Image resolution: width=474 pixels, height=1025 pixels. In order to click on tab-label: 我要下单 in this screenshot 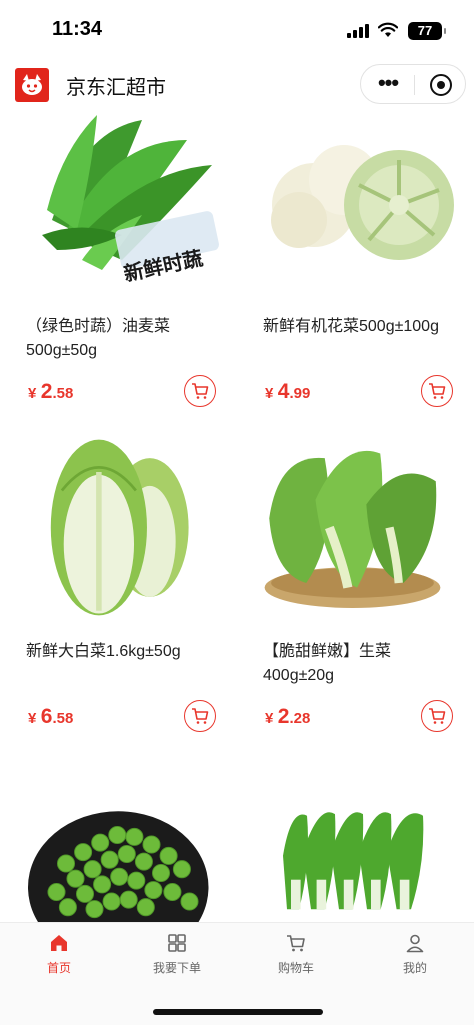, I will do `click(176, 968)`.